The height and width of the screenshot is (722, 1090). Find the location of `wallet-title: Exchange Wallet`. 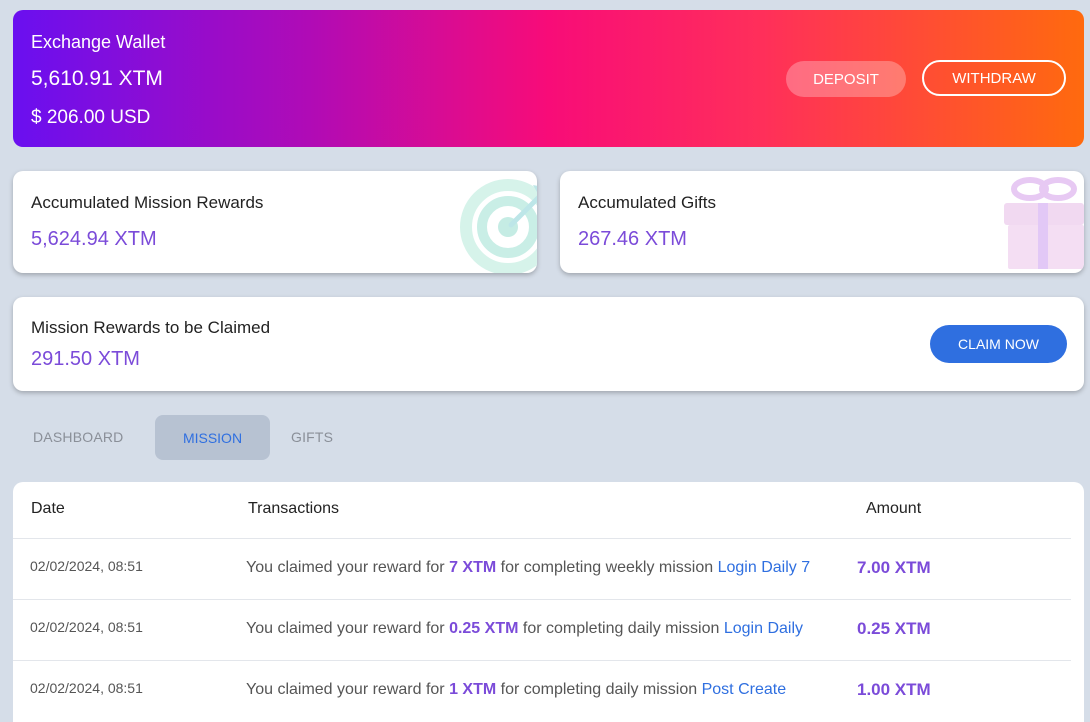

wallet-title: Exchange Wallet is located at coordinates (98, 42).